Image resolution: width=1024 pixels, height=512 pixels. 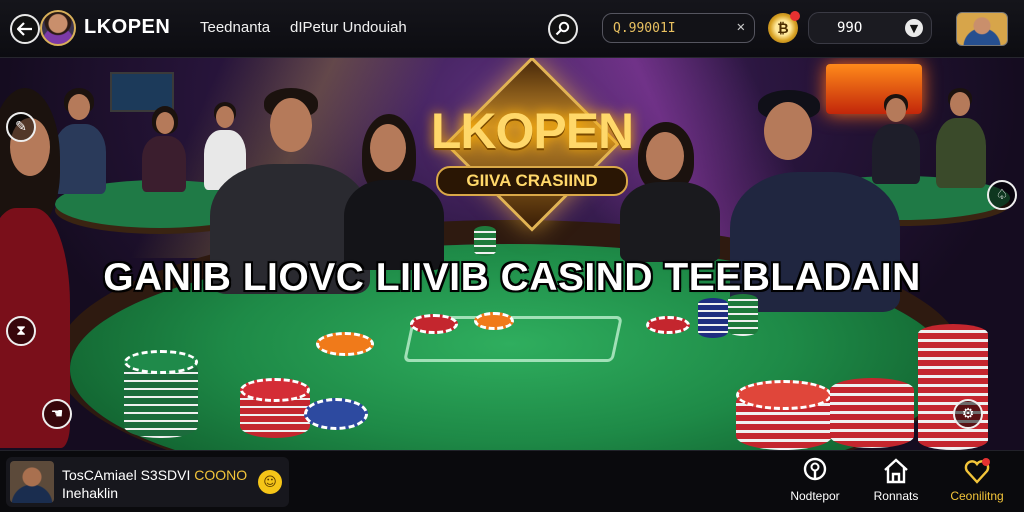 What do you see at coordinates (784, 27) in the screenshot?
I see `coin-icon: ₿` at bounding box center [784, 27].